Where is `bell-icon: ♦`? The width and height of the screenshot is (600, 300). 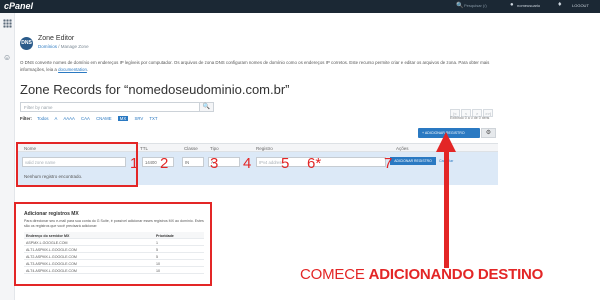
bell-icon: ♦ is located at coordinates (560, 4).